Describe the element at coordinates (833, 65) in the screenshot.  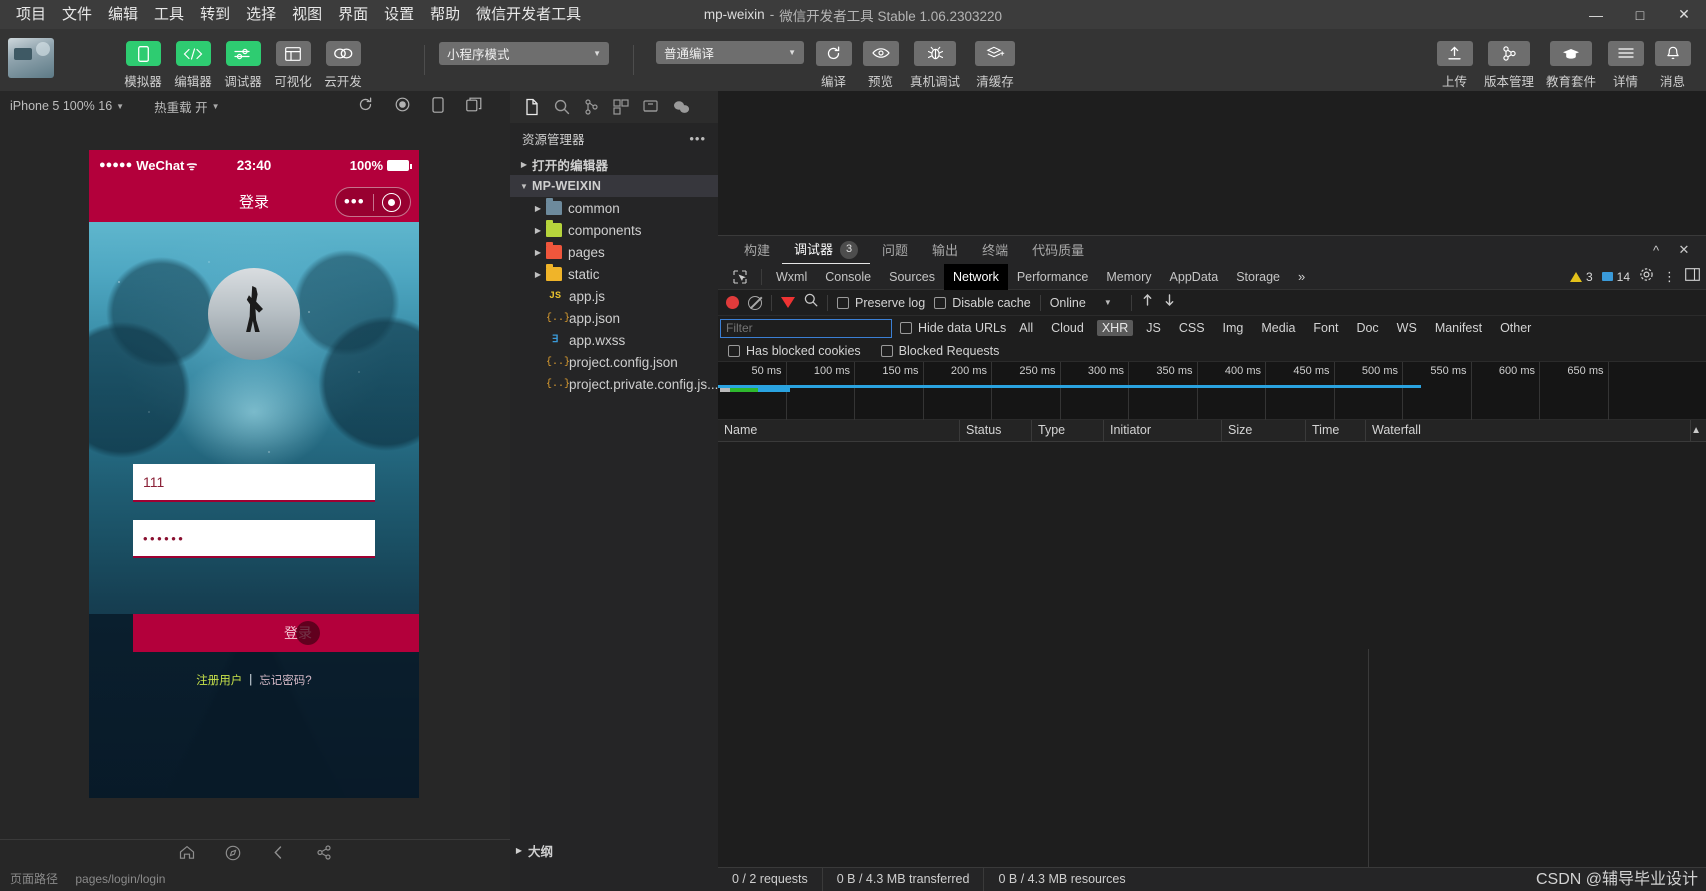
I see `toolbar-button-compile: 编译` at that location.